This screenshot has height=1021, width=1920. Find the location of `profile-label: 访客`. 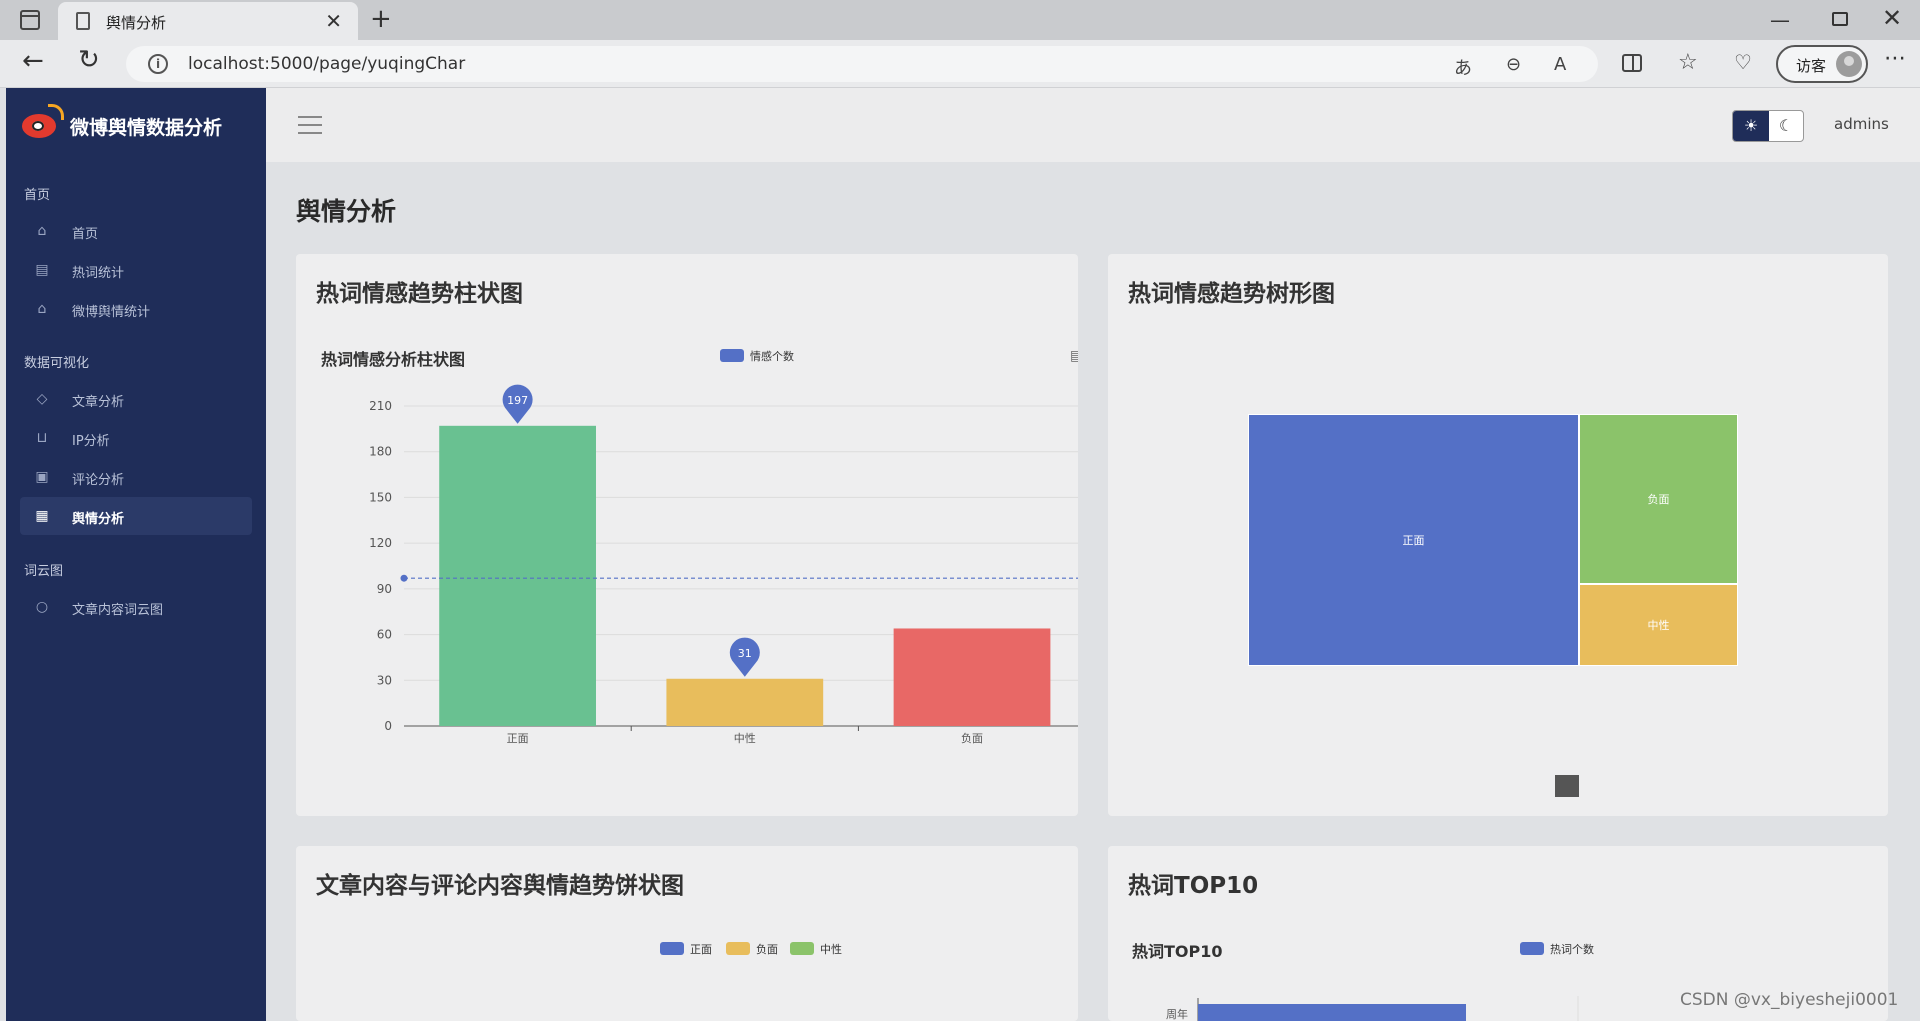

profile-label: 访客 is located at coordinates (1811, 66).